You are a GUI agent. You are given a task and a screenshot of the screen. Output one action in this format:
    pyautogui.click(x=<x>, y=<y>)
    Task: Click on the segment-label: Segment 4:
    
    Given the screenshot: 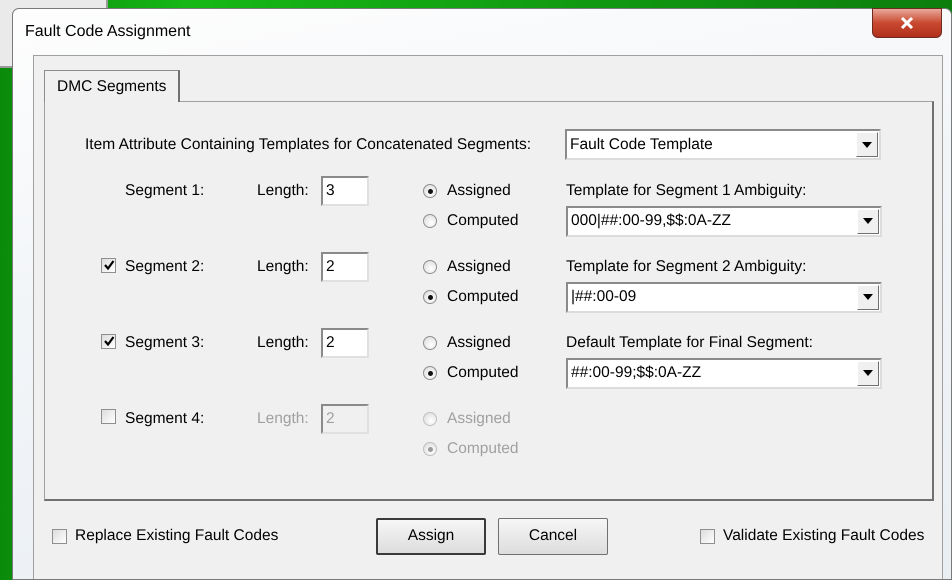 What is the action you would take?
    pyautogui.click(x=165, y=419)
    